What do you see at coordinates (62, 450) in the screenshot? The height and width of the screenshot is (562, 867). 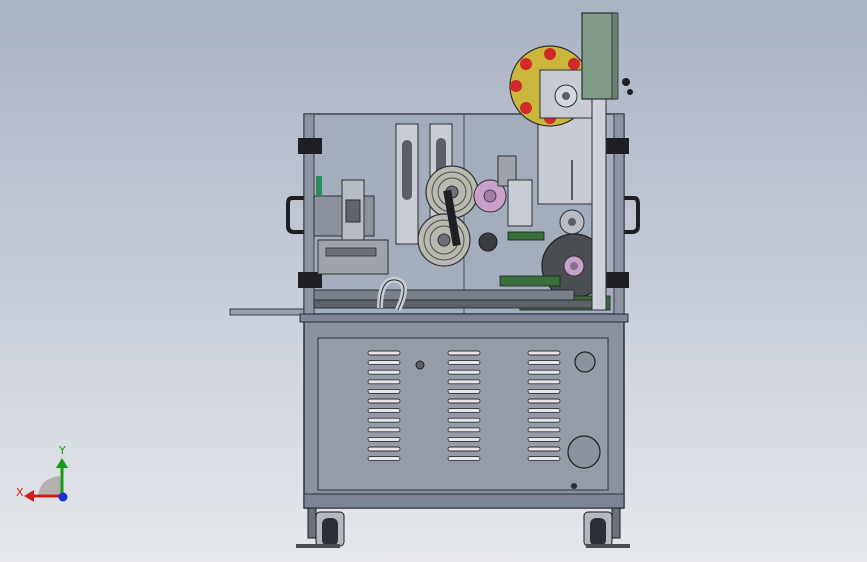 I see `y-axis-label: Y` at bounding box center [62, 450].